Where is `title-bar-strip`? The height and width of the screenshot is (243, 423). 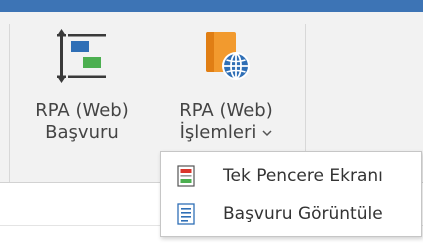 title-bar-strip is located at coordinates (211, 6).